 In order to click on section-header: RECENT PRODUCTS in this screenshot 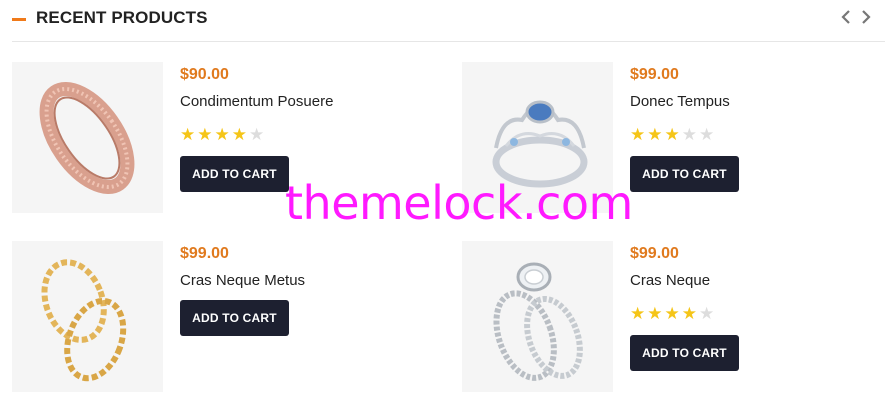, I will do `click(448, 21)`.